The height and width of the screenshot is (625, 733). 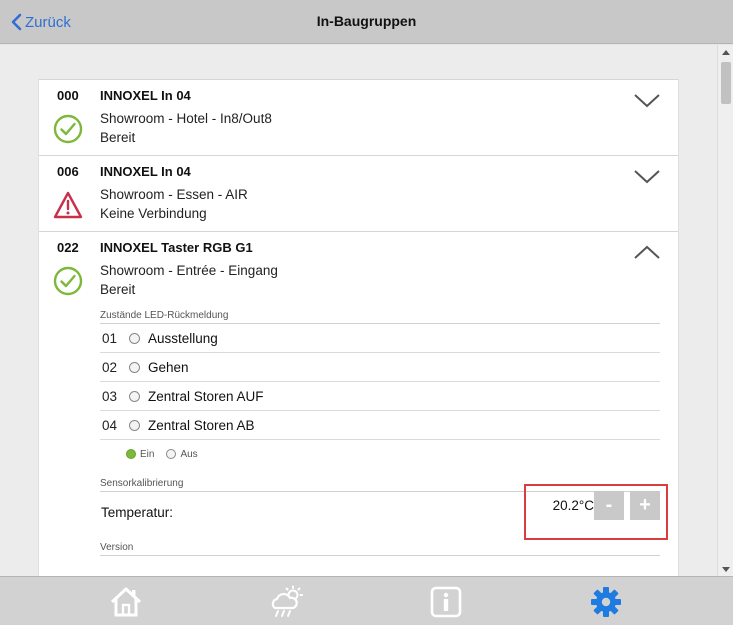 What do you see at coordinates (110, 367) in the screenshot?
I see `led-index: 02` at bounding box center [110, 367].